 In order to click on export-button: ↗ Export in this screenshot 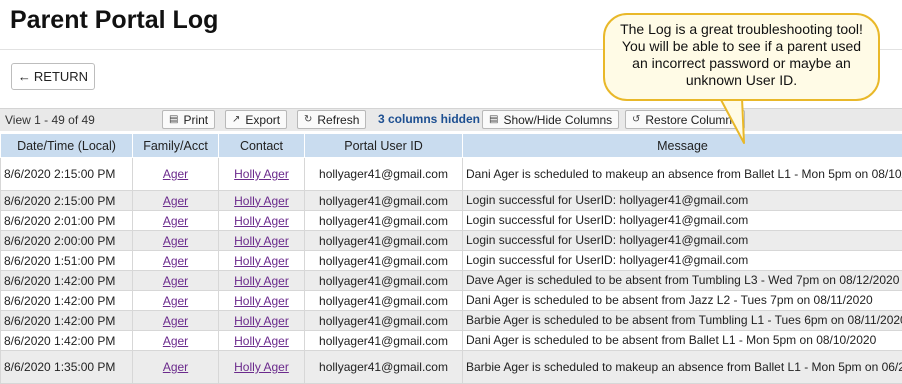, I will do `click(256, 119)`.